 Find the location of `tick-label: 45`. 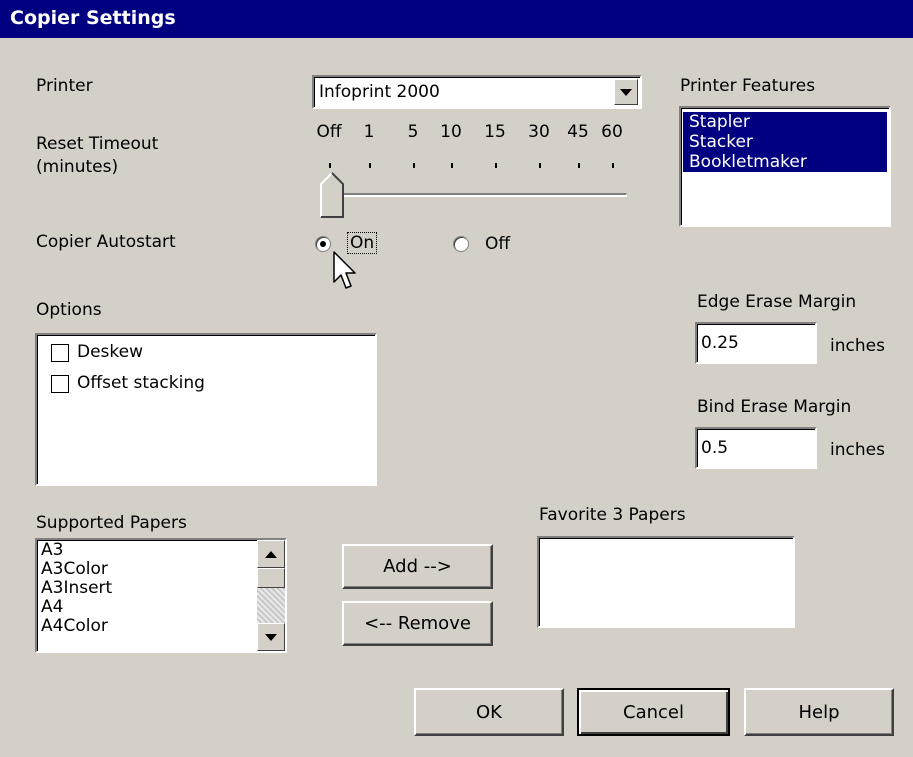

tick-label: 45 is located at coordinates (578, 132).